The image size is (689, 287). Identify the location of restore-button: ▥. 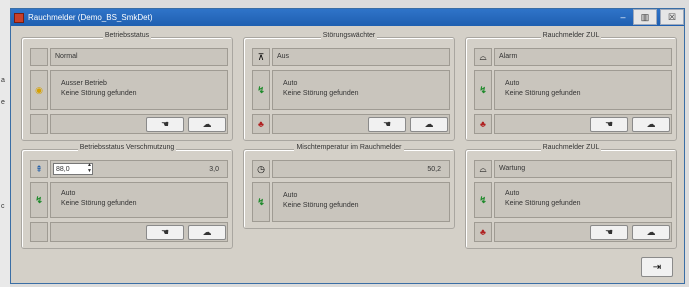
(645, 17).